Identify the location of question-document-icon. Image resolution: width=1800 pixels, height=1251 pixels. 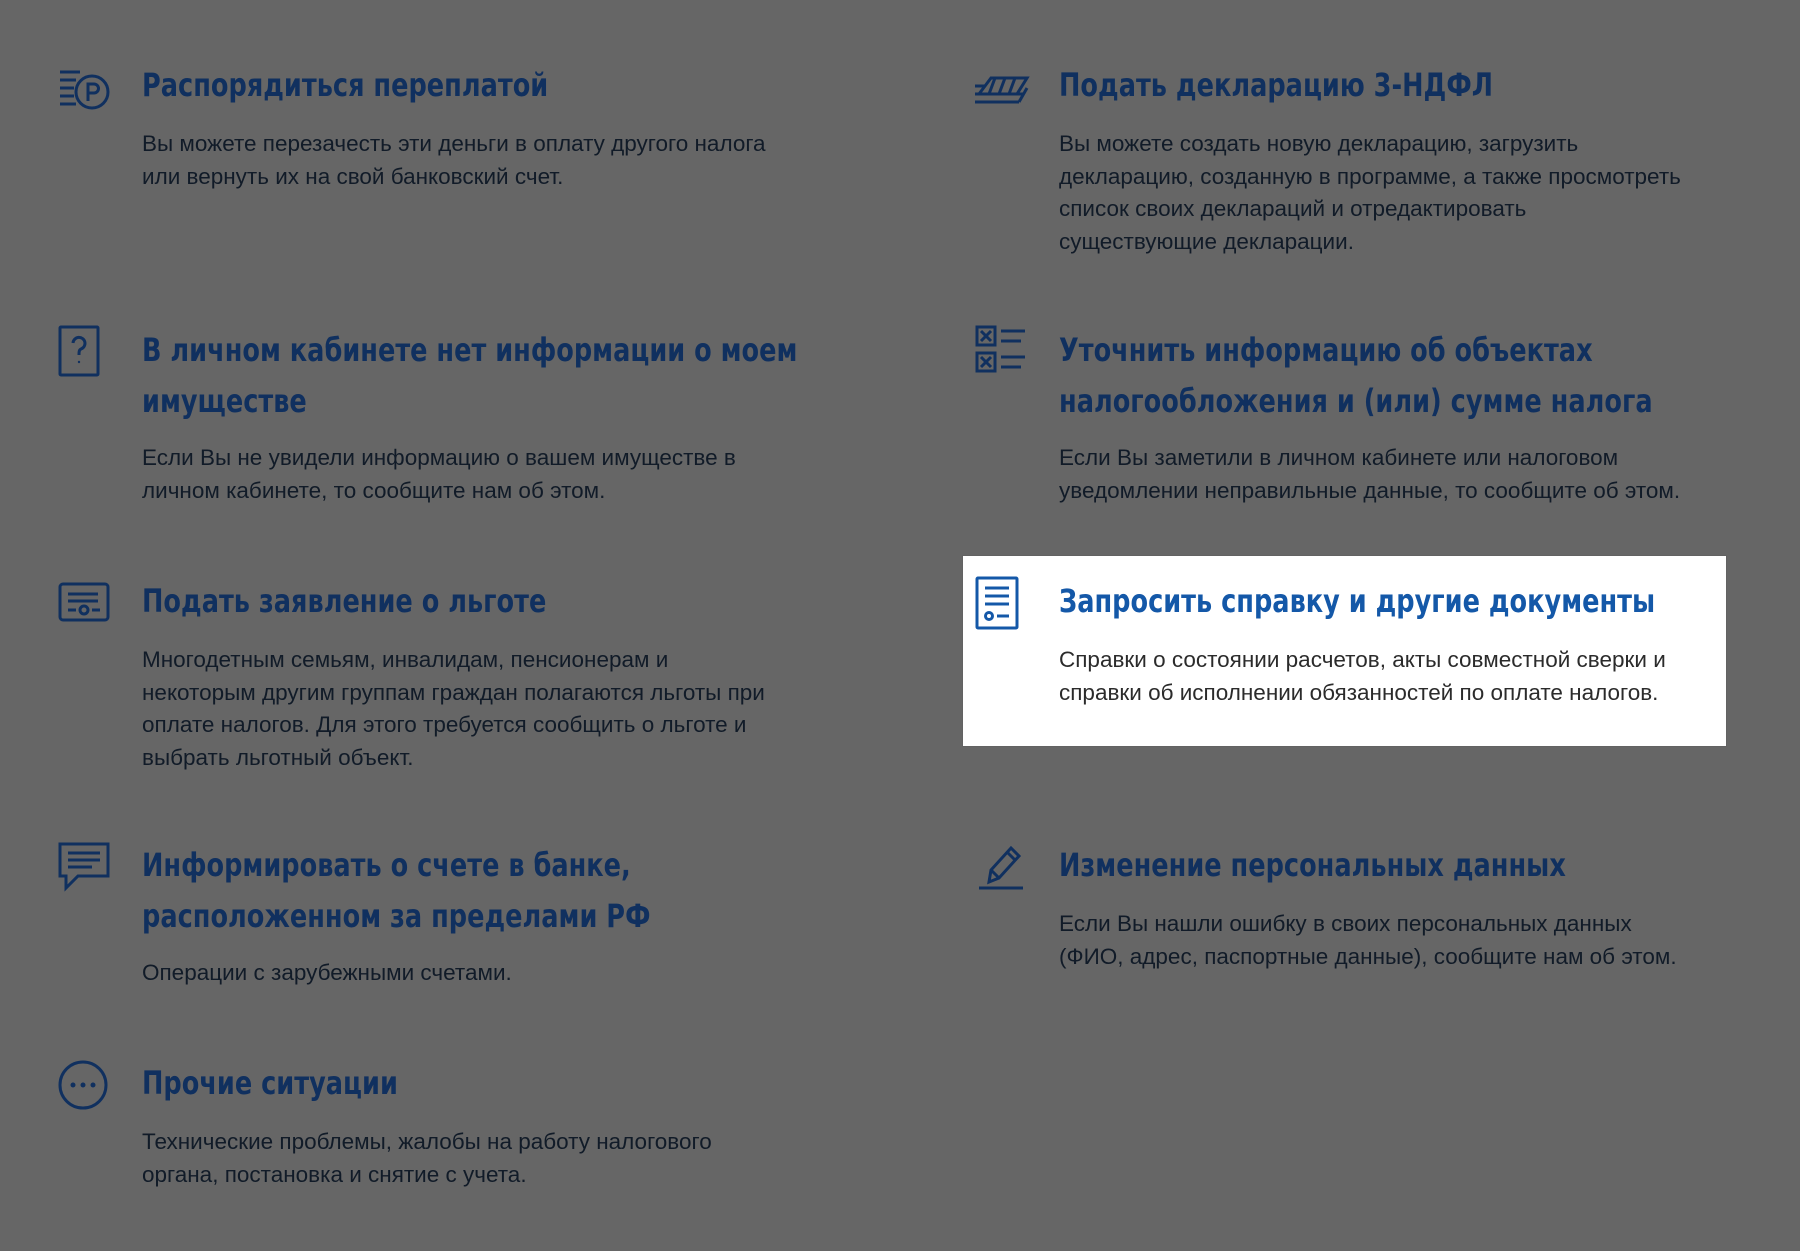
(86, 353).